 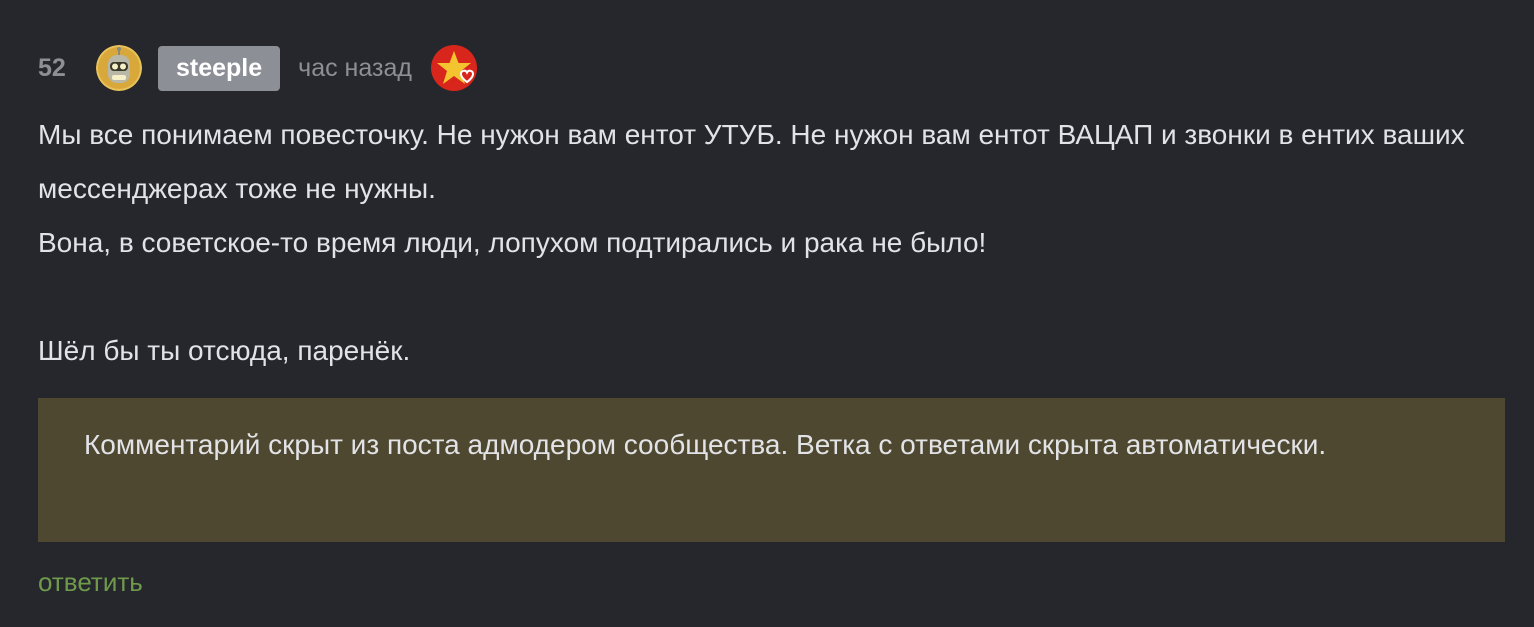 What do you see at coordinates (119, 68) in the screenshot?
I see `avatar` at bounding box center [119, 68].